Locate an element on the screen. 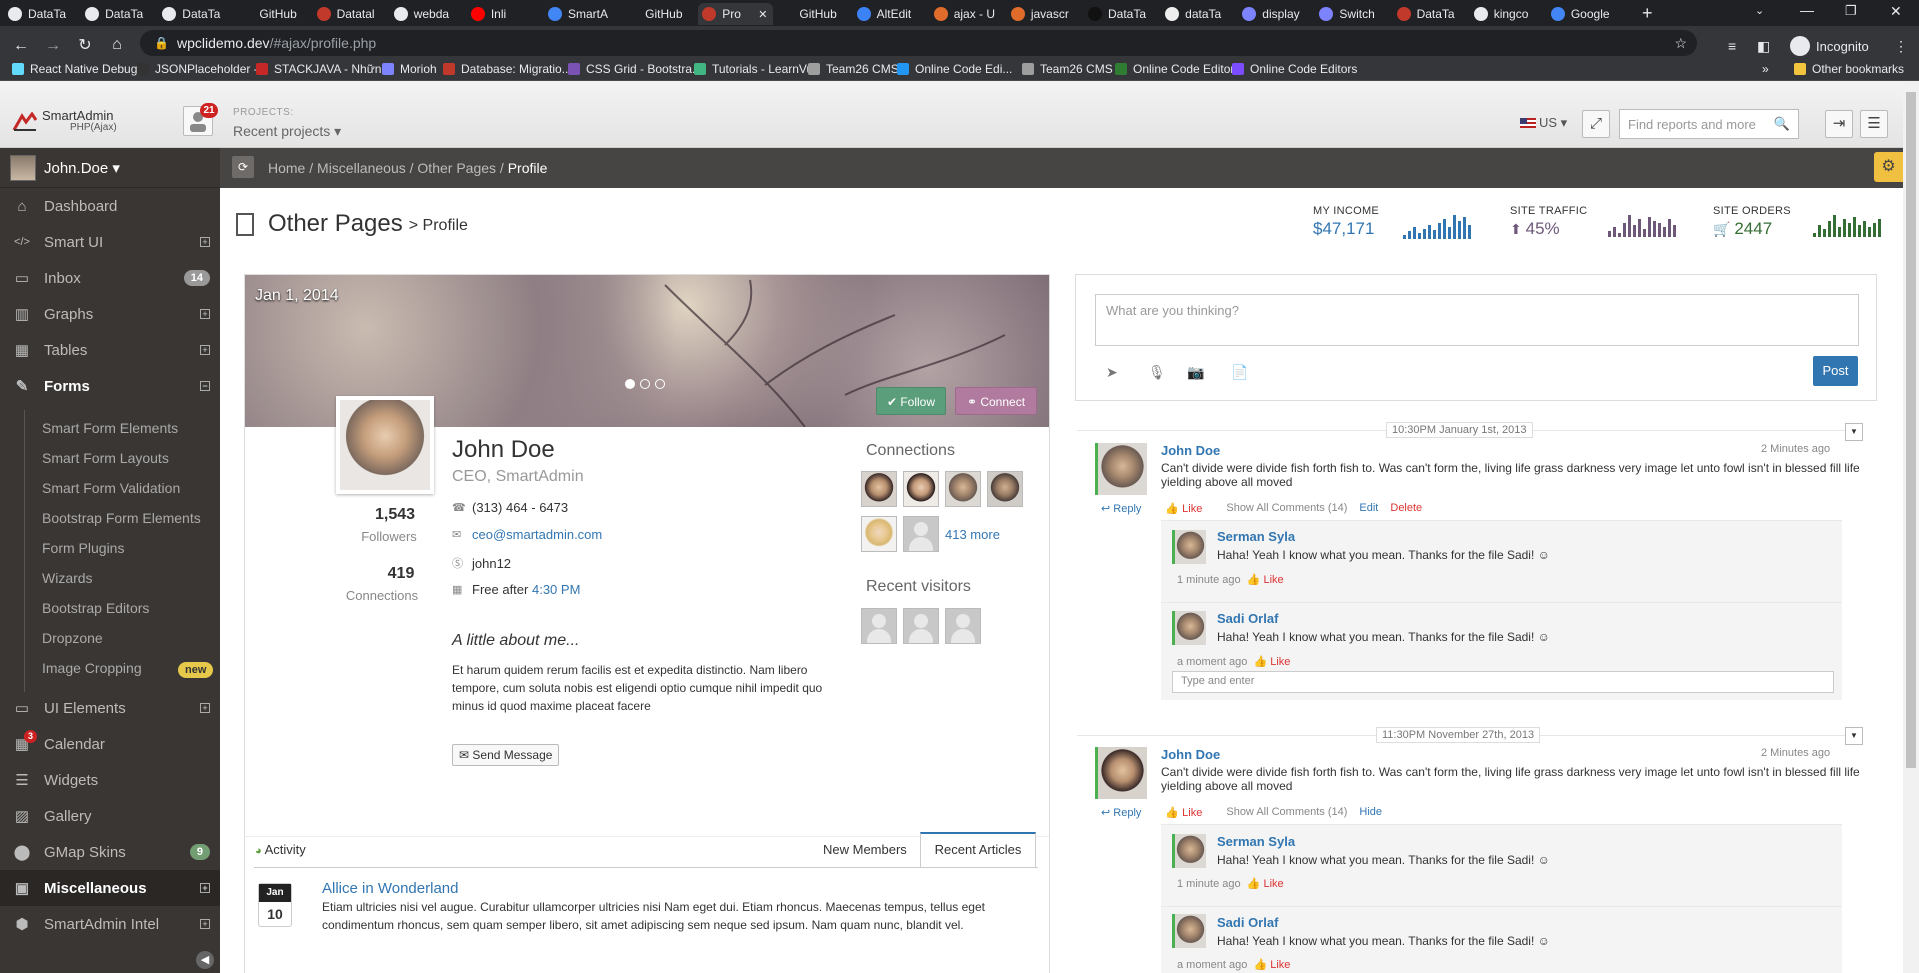 The width and height of the screenshot is (1919, 973). side-panel-icon: ◧ is located at coordinates (1763, 46).